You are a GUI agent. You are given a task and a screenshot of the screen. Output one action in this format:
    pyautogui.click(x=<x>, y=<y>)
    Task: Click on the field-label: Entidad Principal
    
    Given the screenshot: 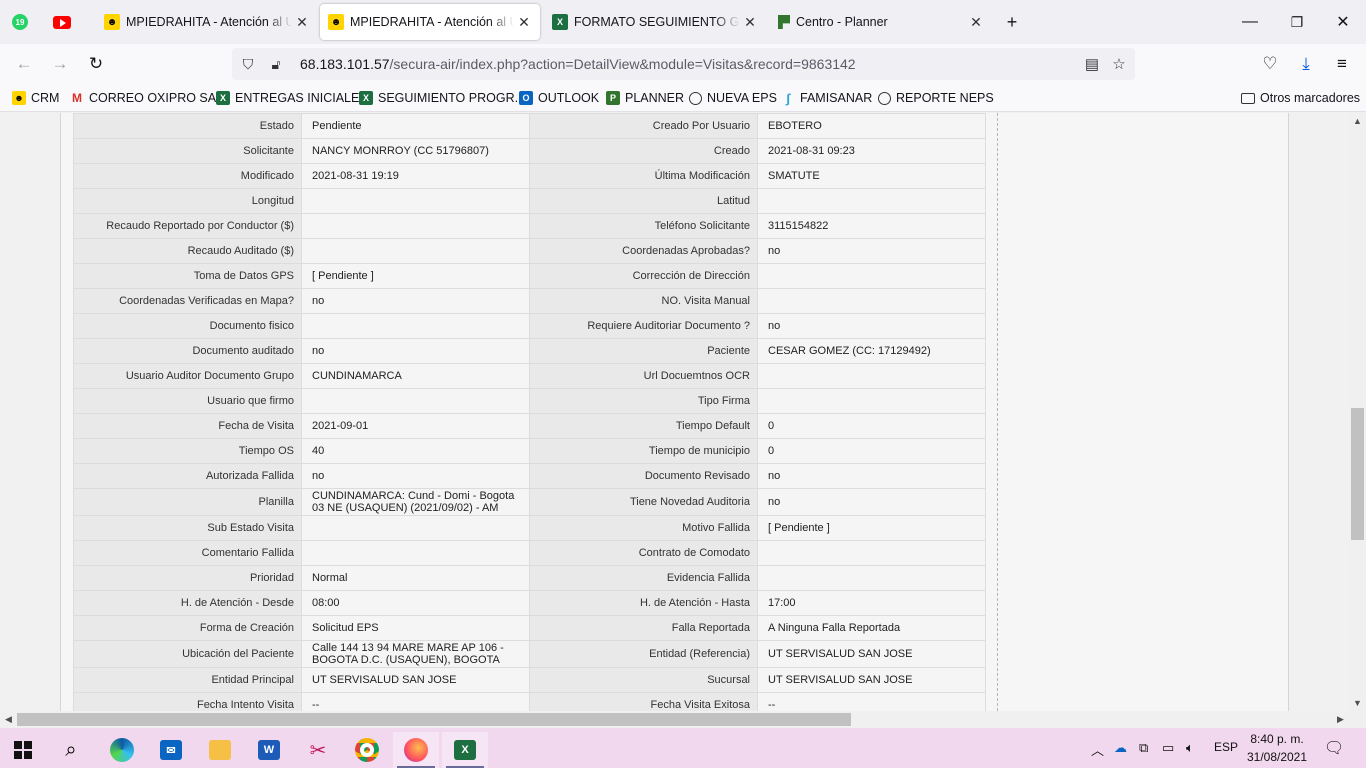 What is the action you would take?
    pyautogui.click(x=187, y=680)
    